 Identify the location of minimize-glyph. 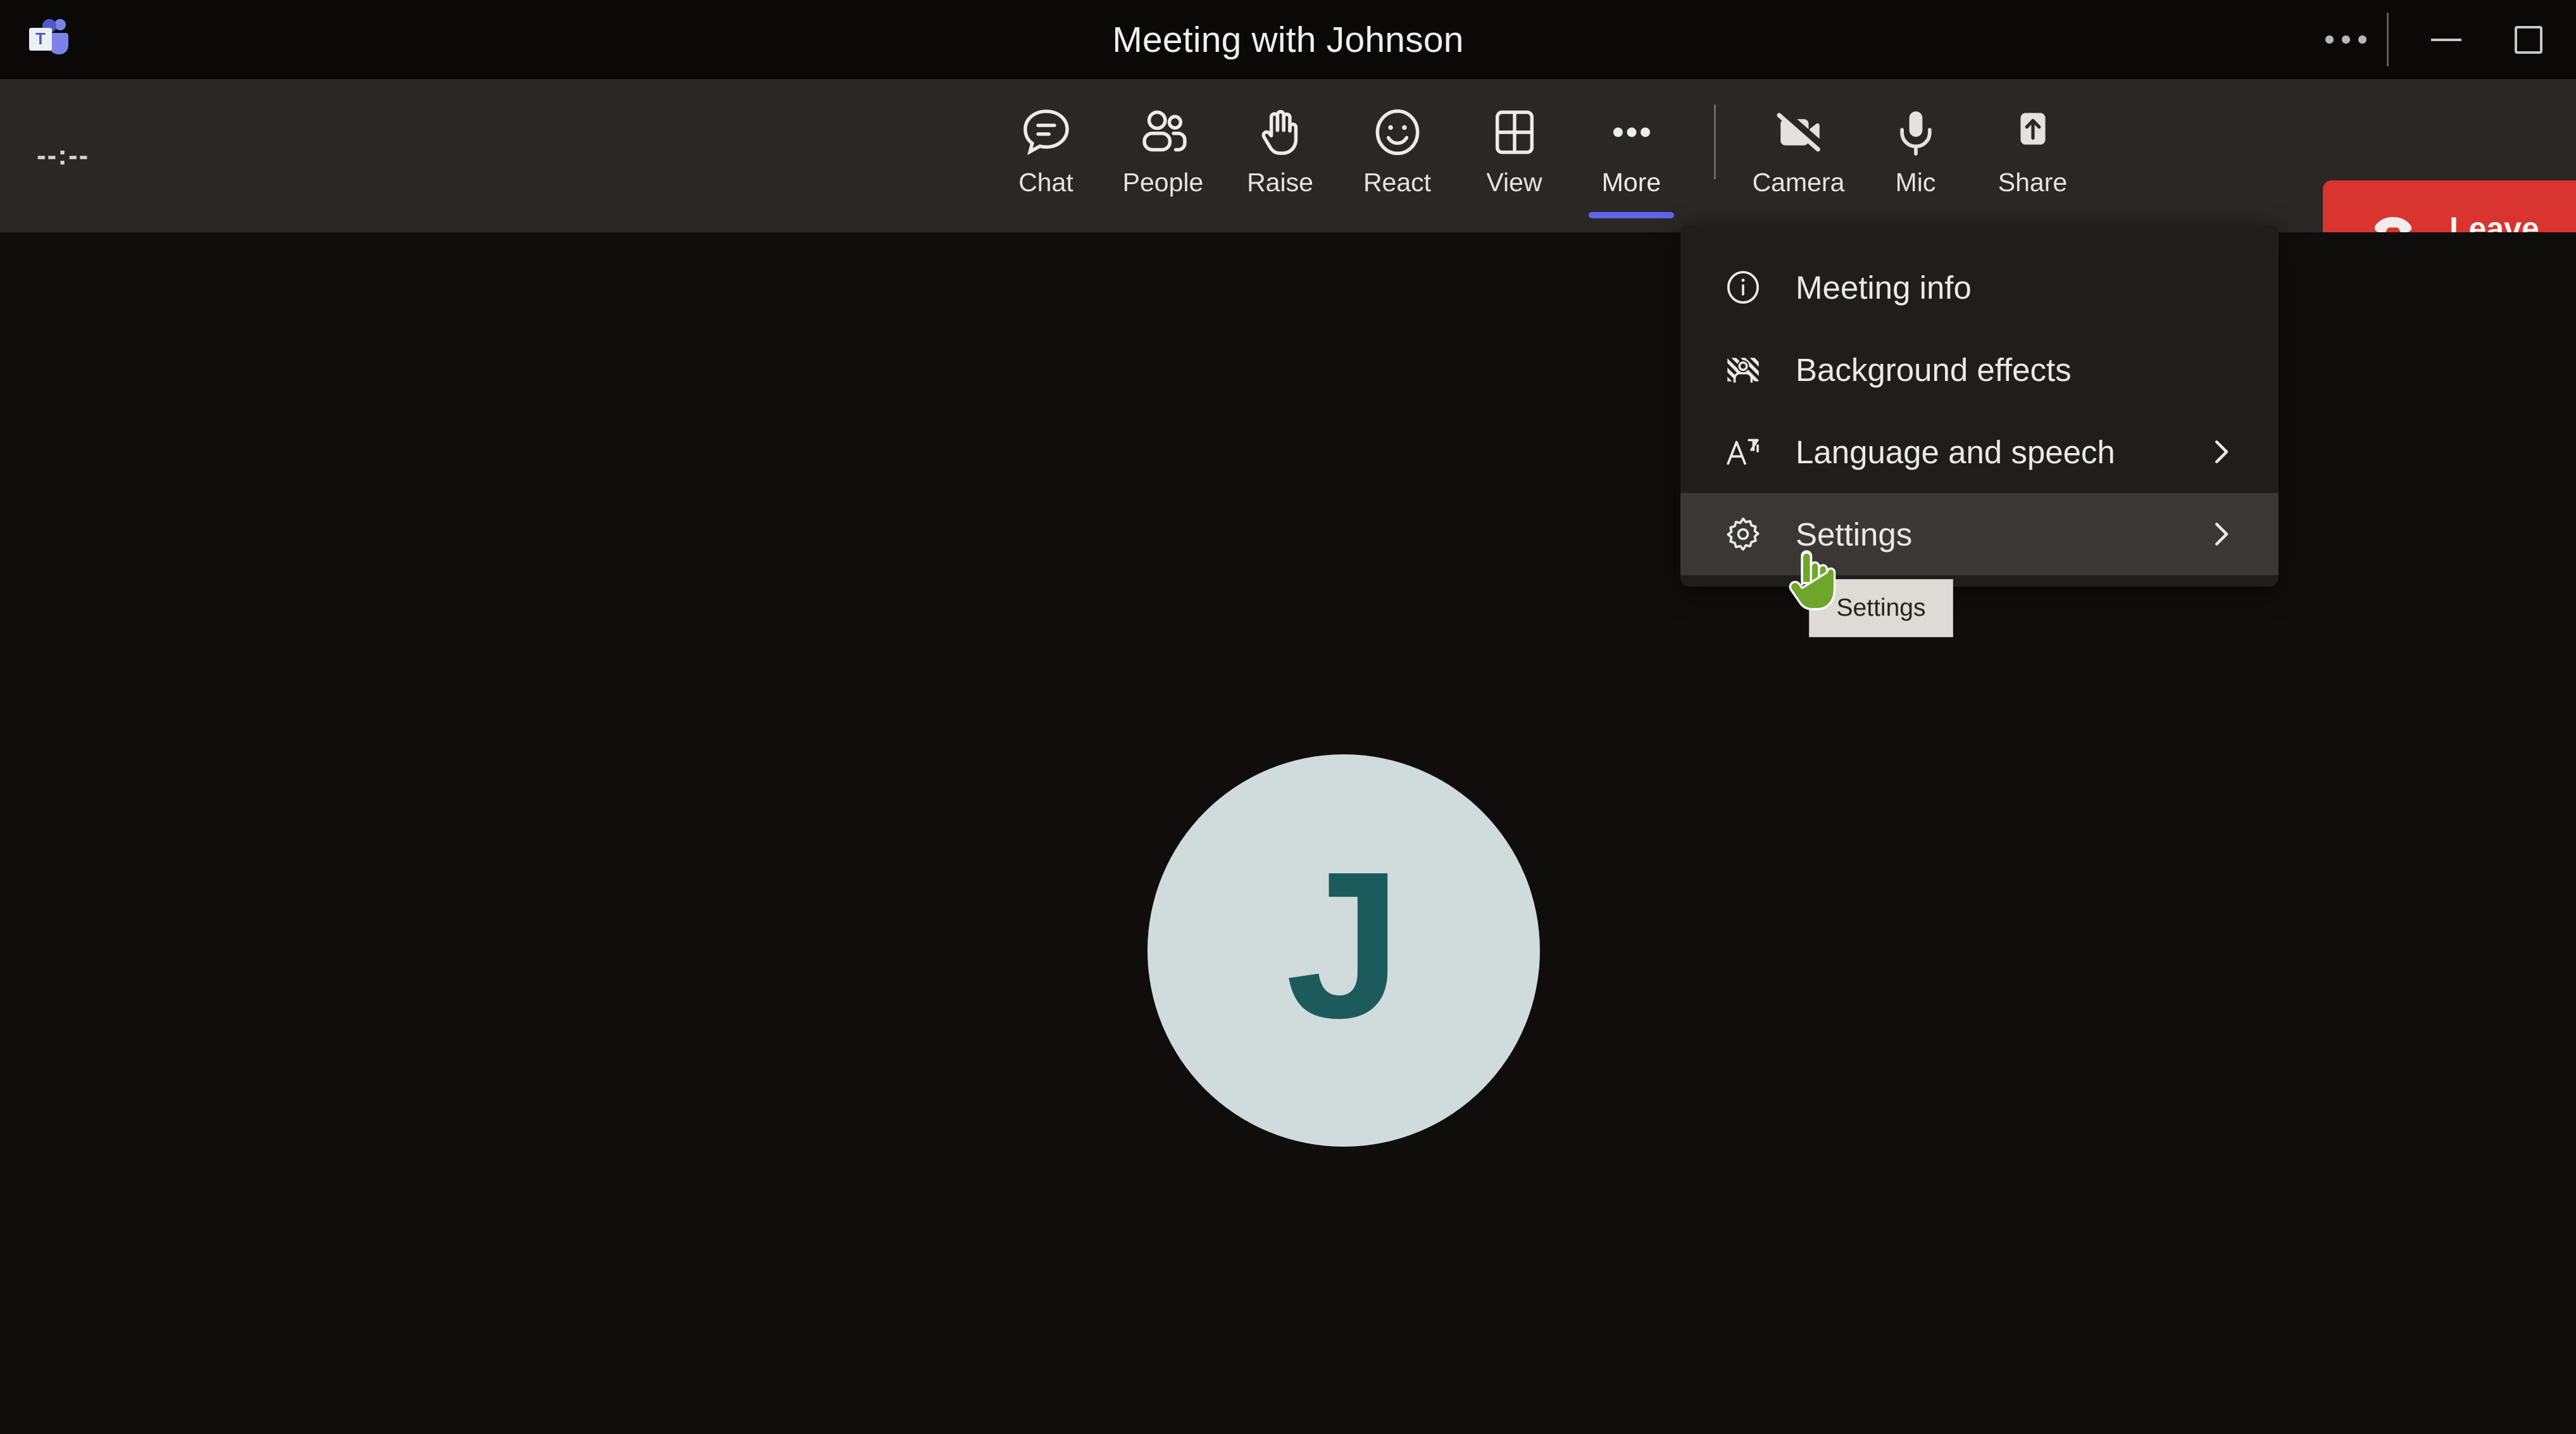
(2446, 39).